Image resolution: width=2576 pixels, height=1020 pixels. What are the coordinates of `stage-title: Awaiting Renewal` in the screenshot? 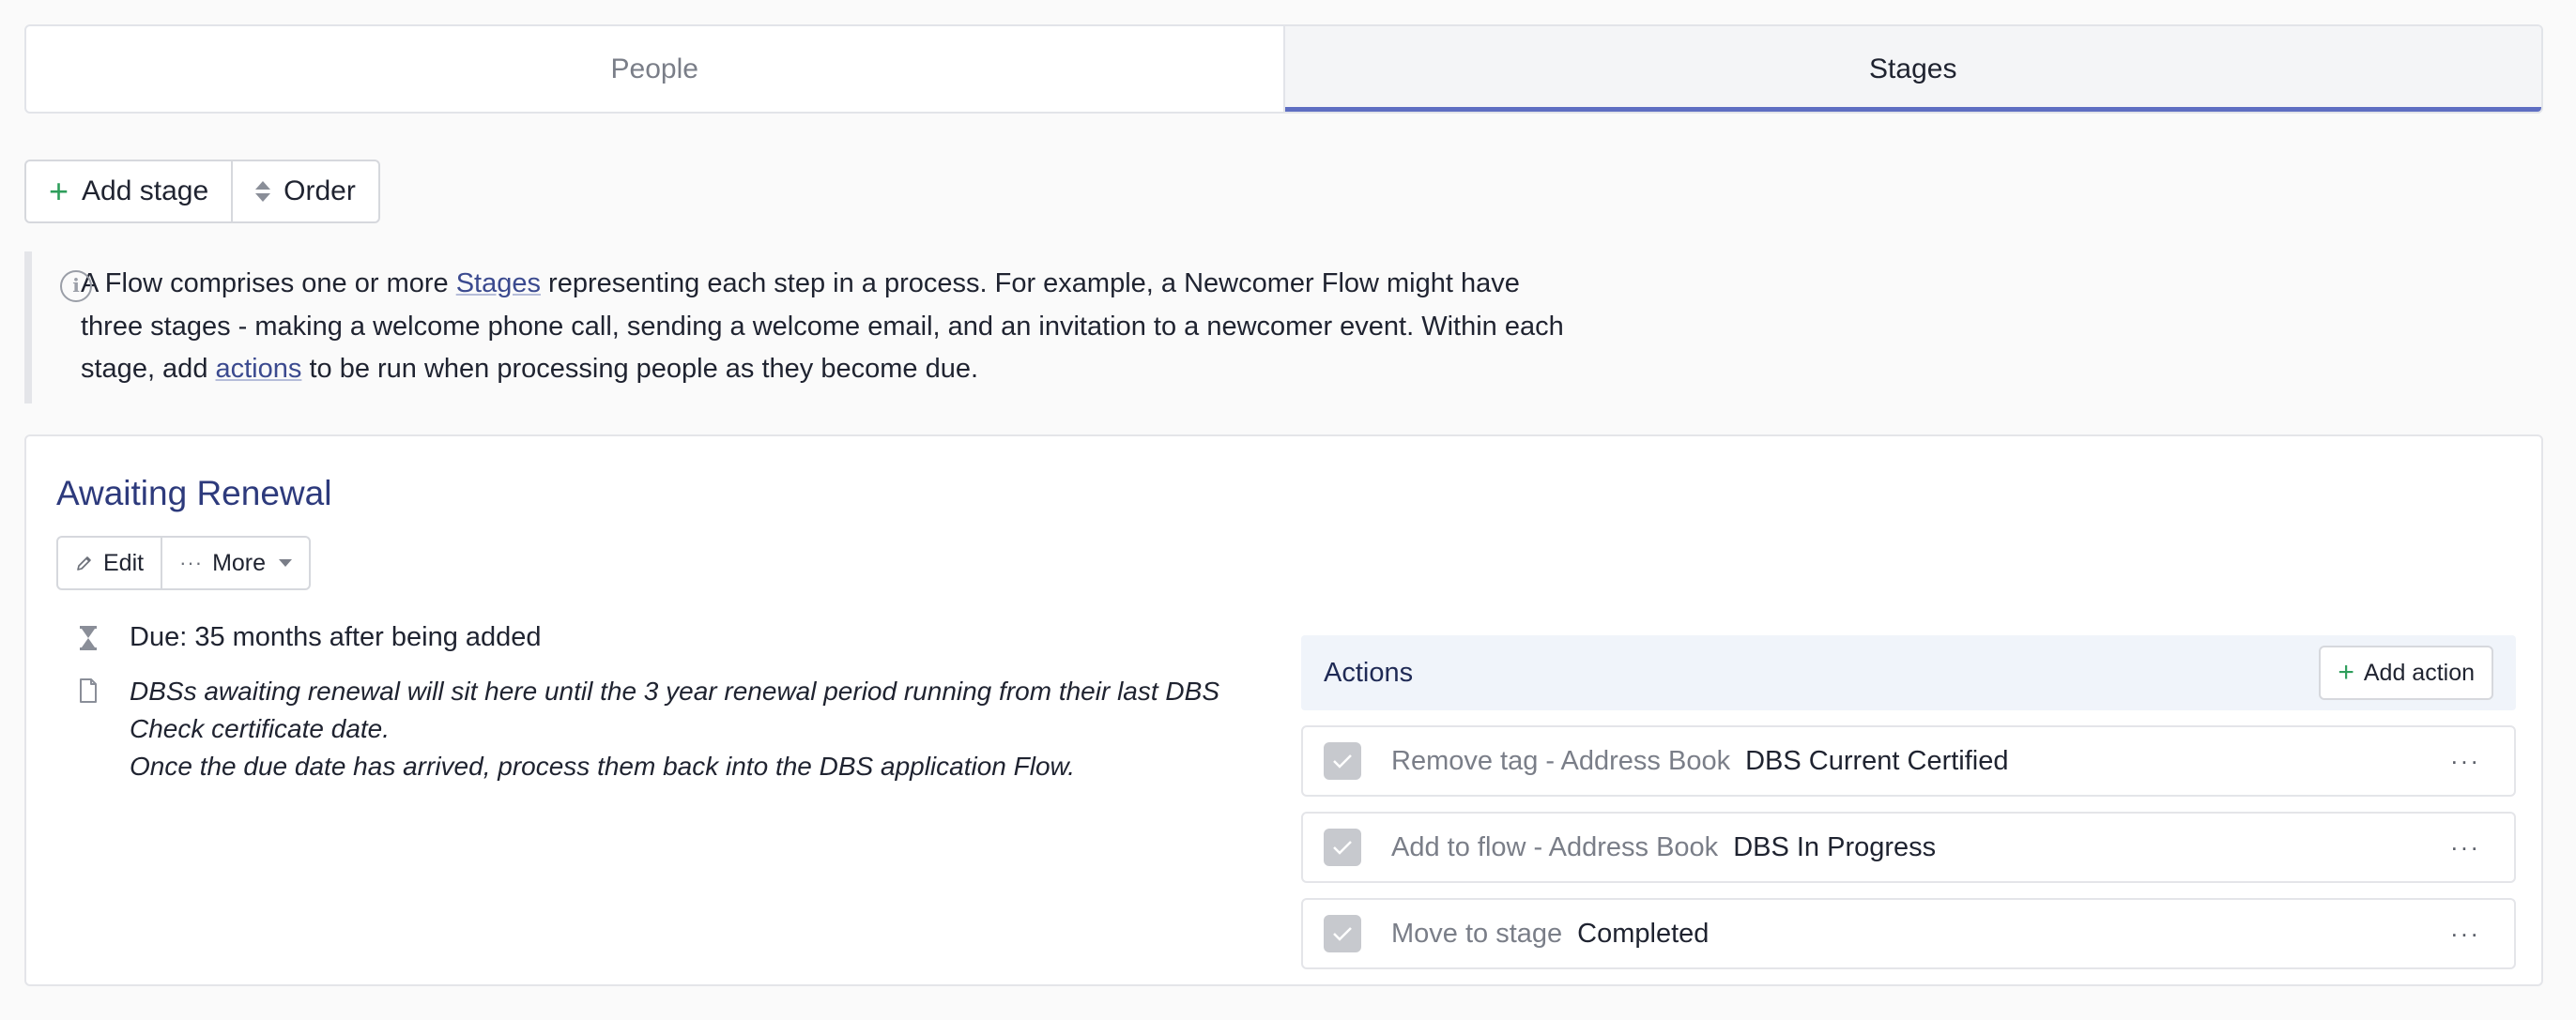 It's located at (194, 493).